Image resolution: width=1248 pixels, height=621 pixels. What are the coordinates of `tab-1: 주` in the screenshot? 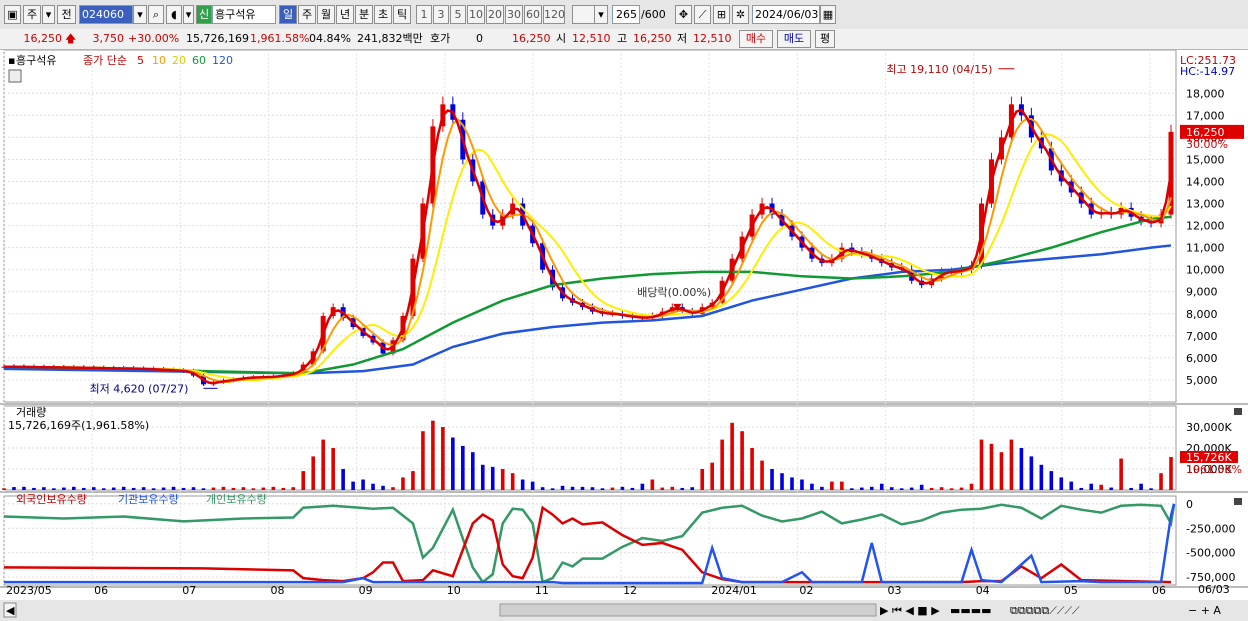 It's located at (307, 14).